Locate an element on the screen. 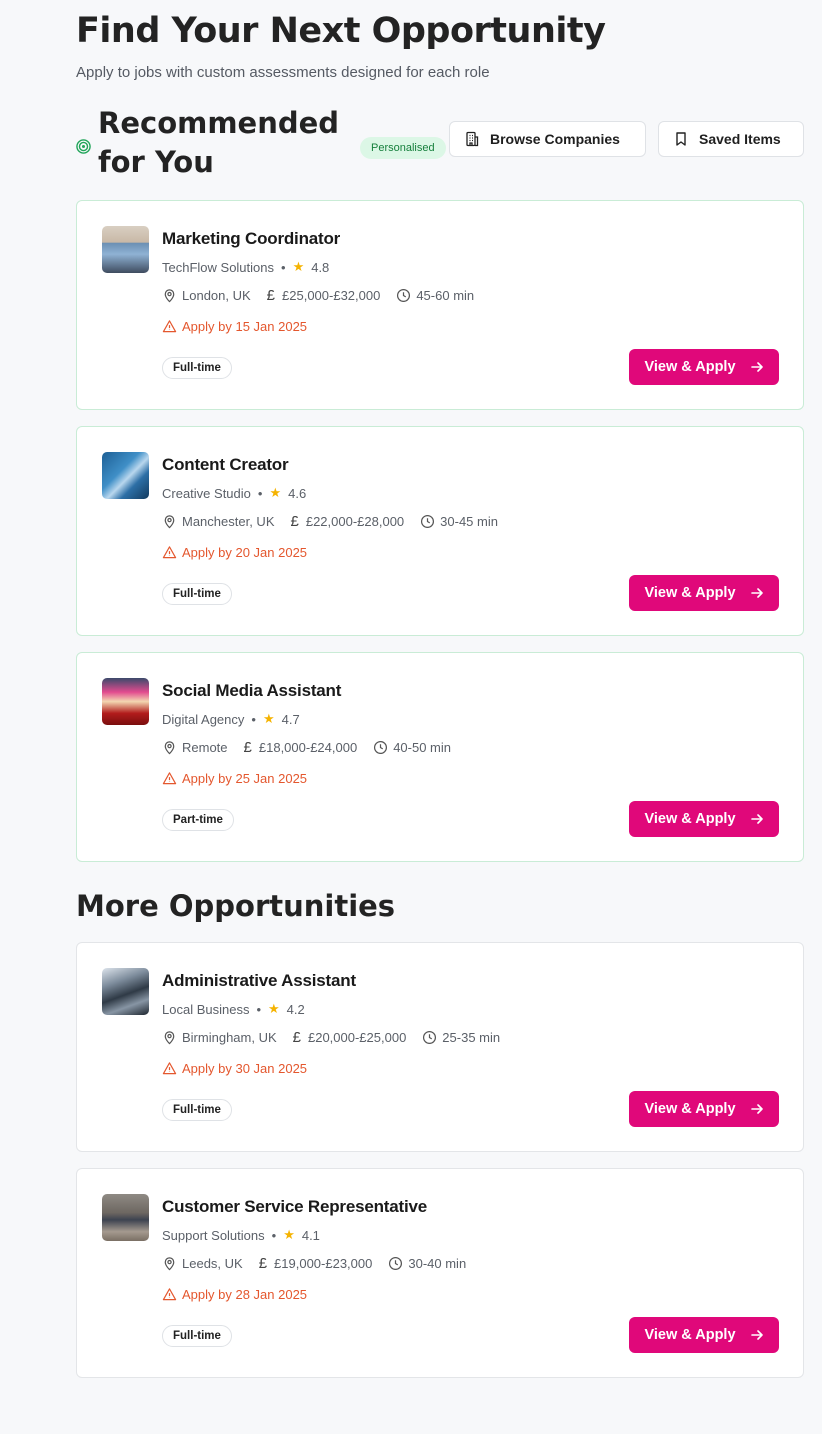 This screenshot has height=1434, width=822. assessment-duration: 40-50 min is located at coordinates (422, 747).